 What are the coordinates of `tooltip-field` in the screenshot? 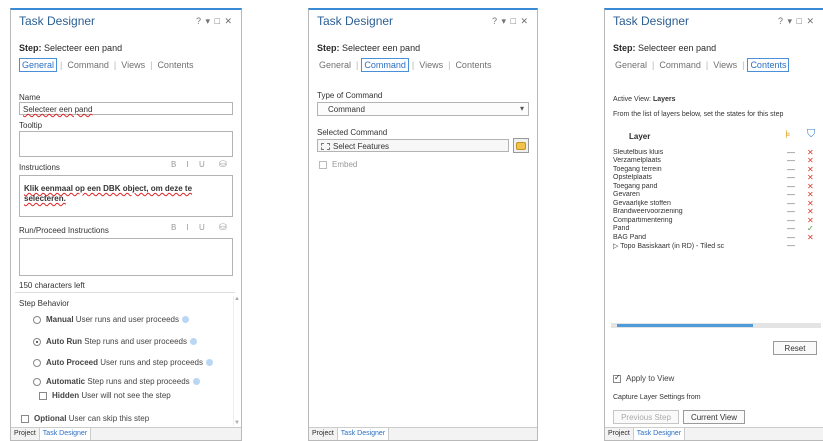 It's located at (126, 144).